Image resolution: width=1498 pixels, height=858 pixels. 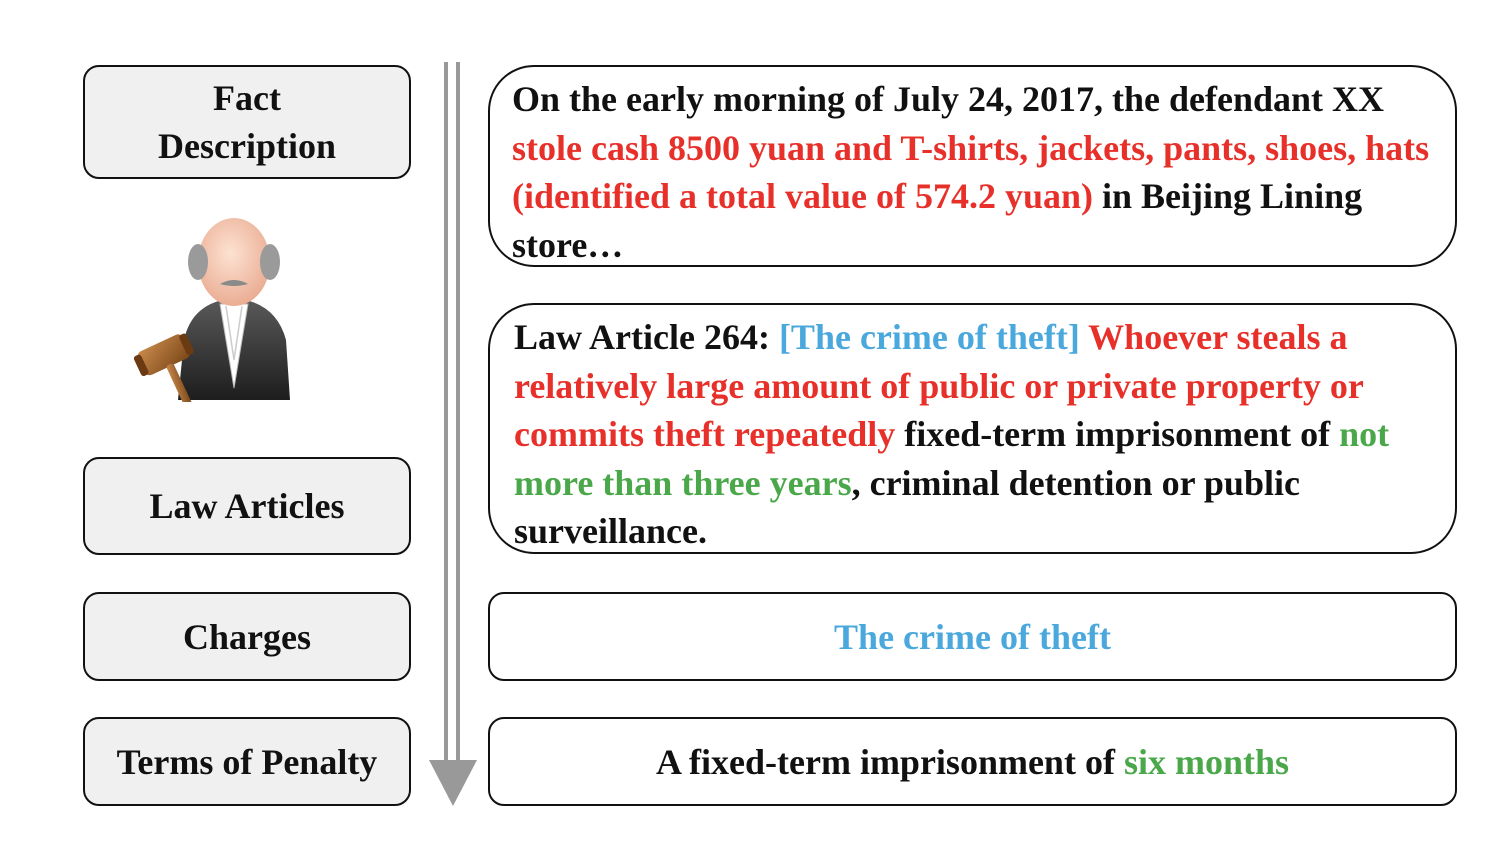 What do you see at coordinates (1117, 434) in the screenshot?
I see `law-article-middle: fixed-term imprisonment of` at bounding box center [1117, 434].